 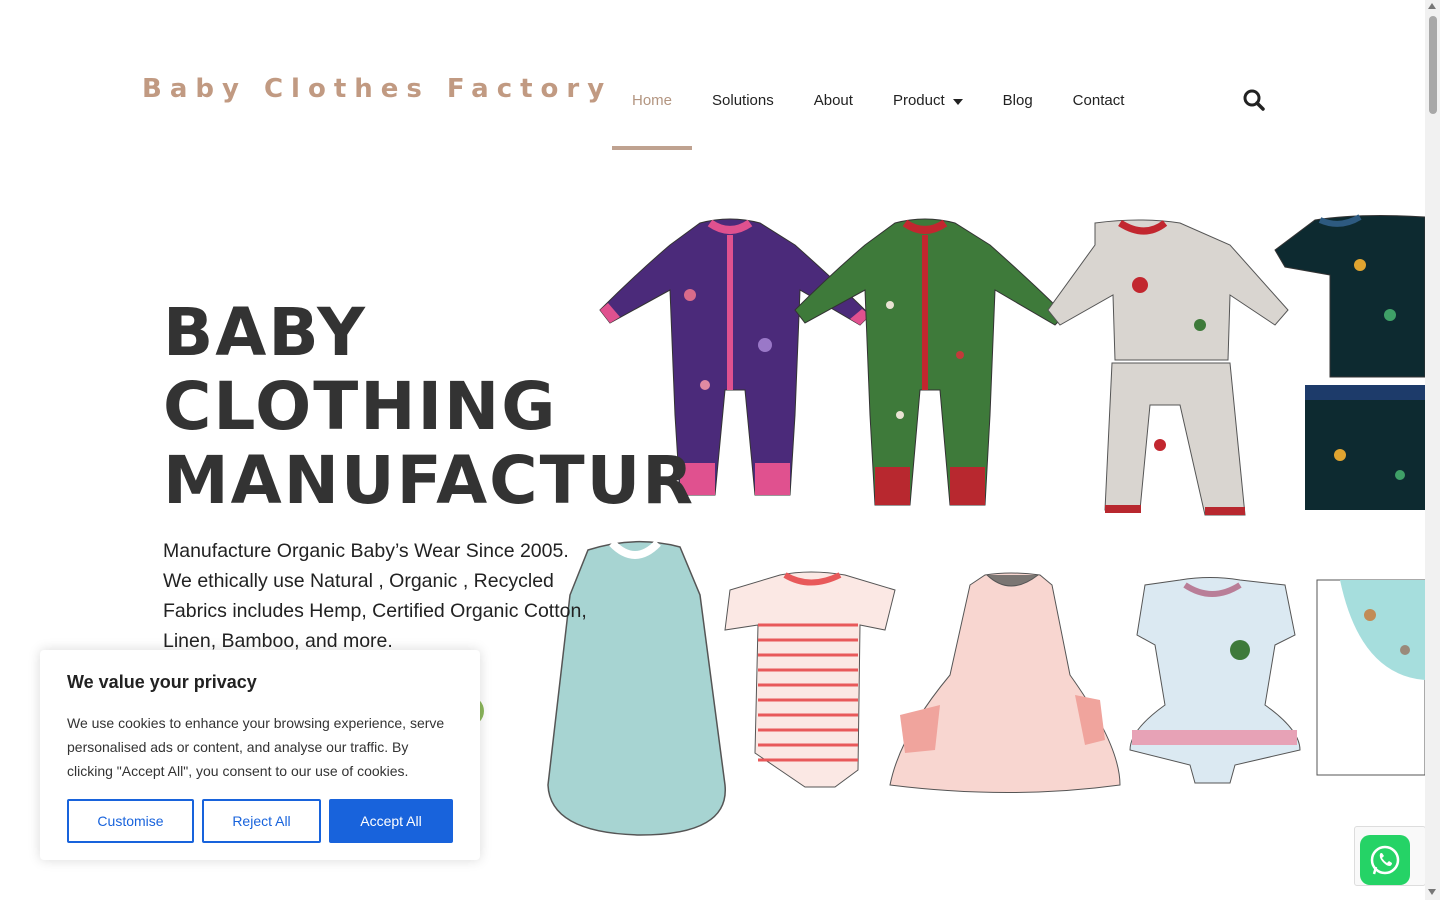 What do you see at coordinates (1254, 100) in the screenshot?
I see `search-icon` at bounding box center [1254, 100].